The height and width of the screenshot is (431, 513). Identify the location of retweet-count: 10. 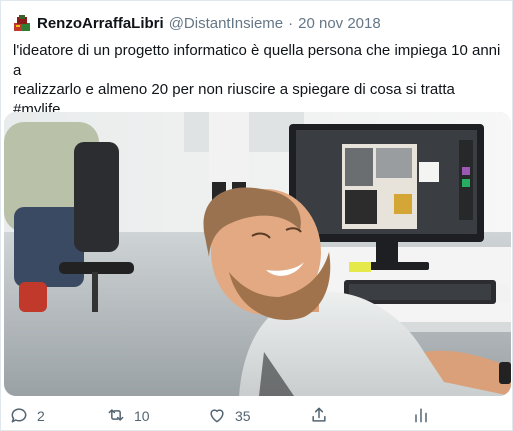
(142, 416).